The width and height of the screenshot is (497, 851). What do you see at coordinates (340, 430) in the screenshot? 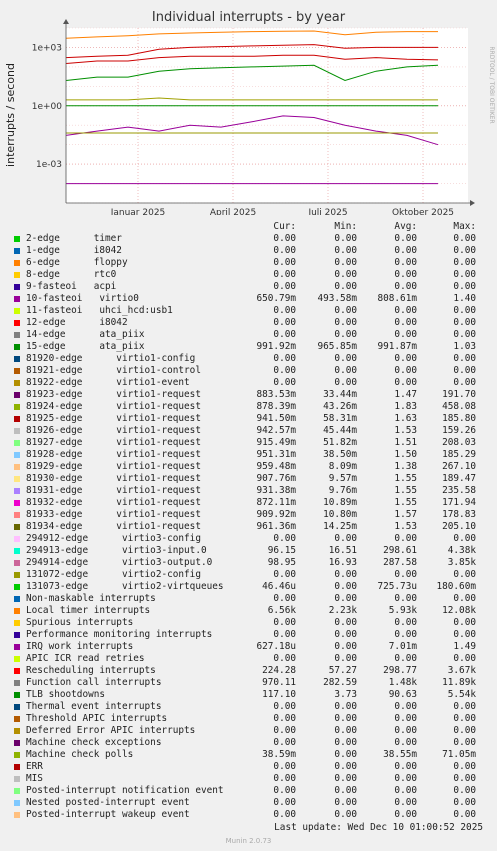
I see `legend-min: 45.44m` at bounding box center [340, 430].